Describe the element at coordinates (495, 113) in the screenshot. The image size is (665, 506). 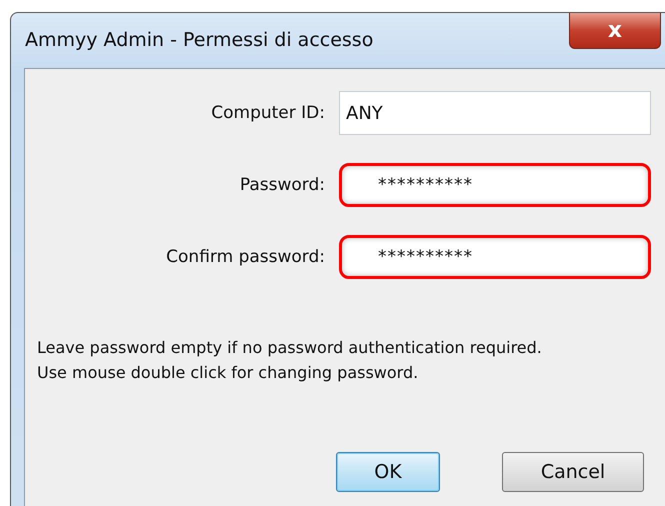
I see `input-field: ANY` at that location.